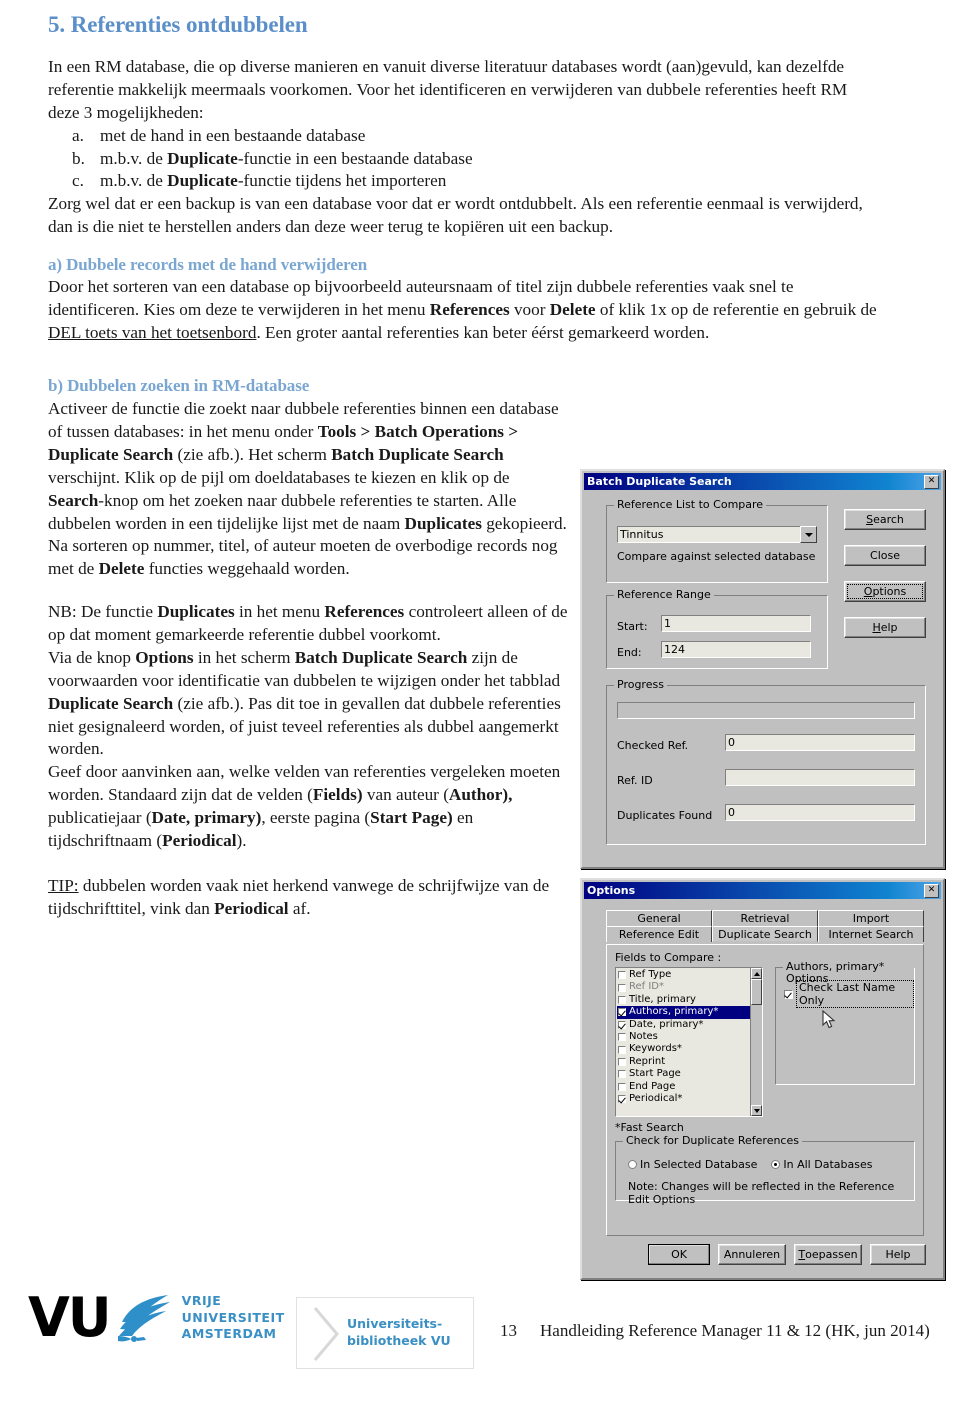 This screenshot has width=960, height=1401. I want to click on list-item: Ref ID*, so click(683, 987).